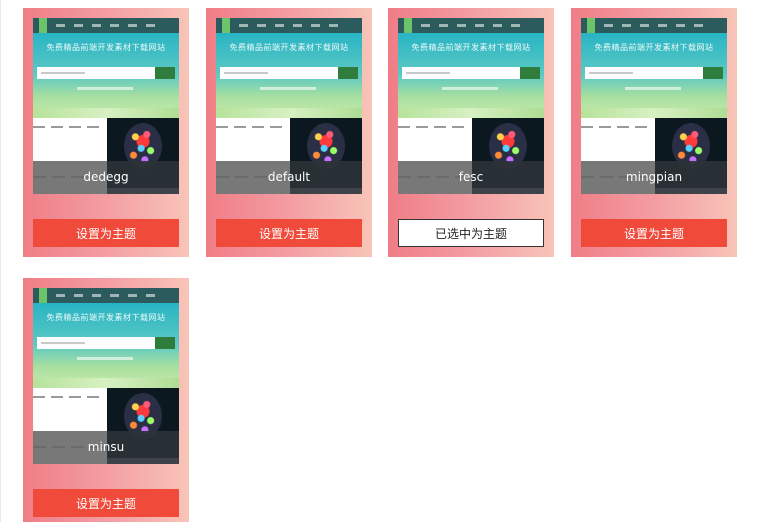 This screenshot has height=522, width=777. What do you see at coordinates (654, 177) in the screenshot?
I see `theme-name-label: mingpian` at bounding box center [654, 177].